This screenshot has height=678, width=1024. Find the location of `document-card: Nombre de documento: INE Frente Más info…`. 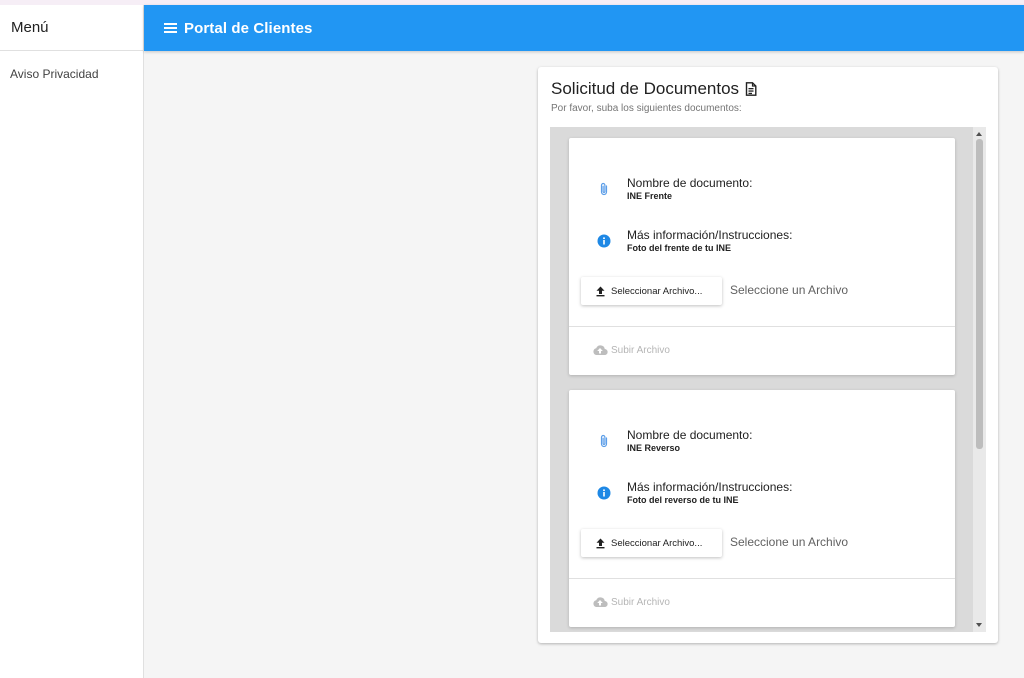

document-card: Nombre de documento: INE Frente Más info… is located at coordinates (762, 256).